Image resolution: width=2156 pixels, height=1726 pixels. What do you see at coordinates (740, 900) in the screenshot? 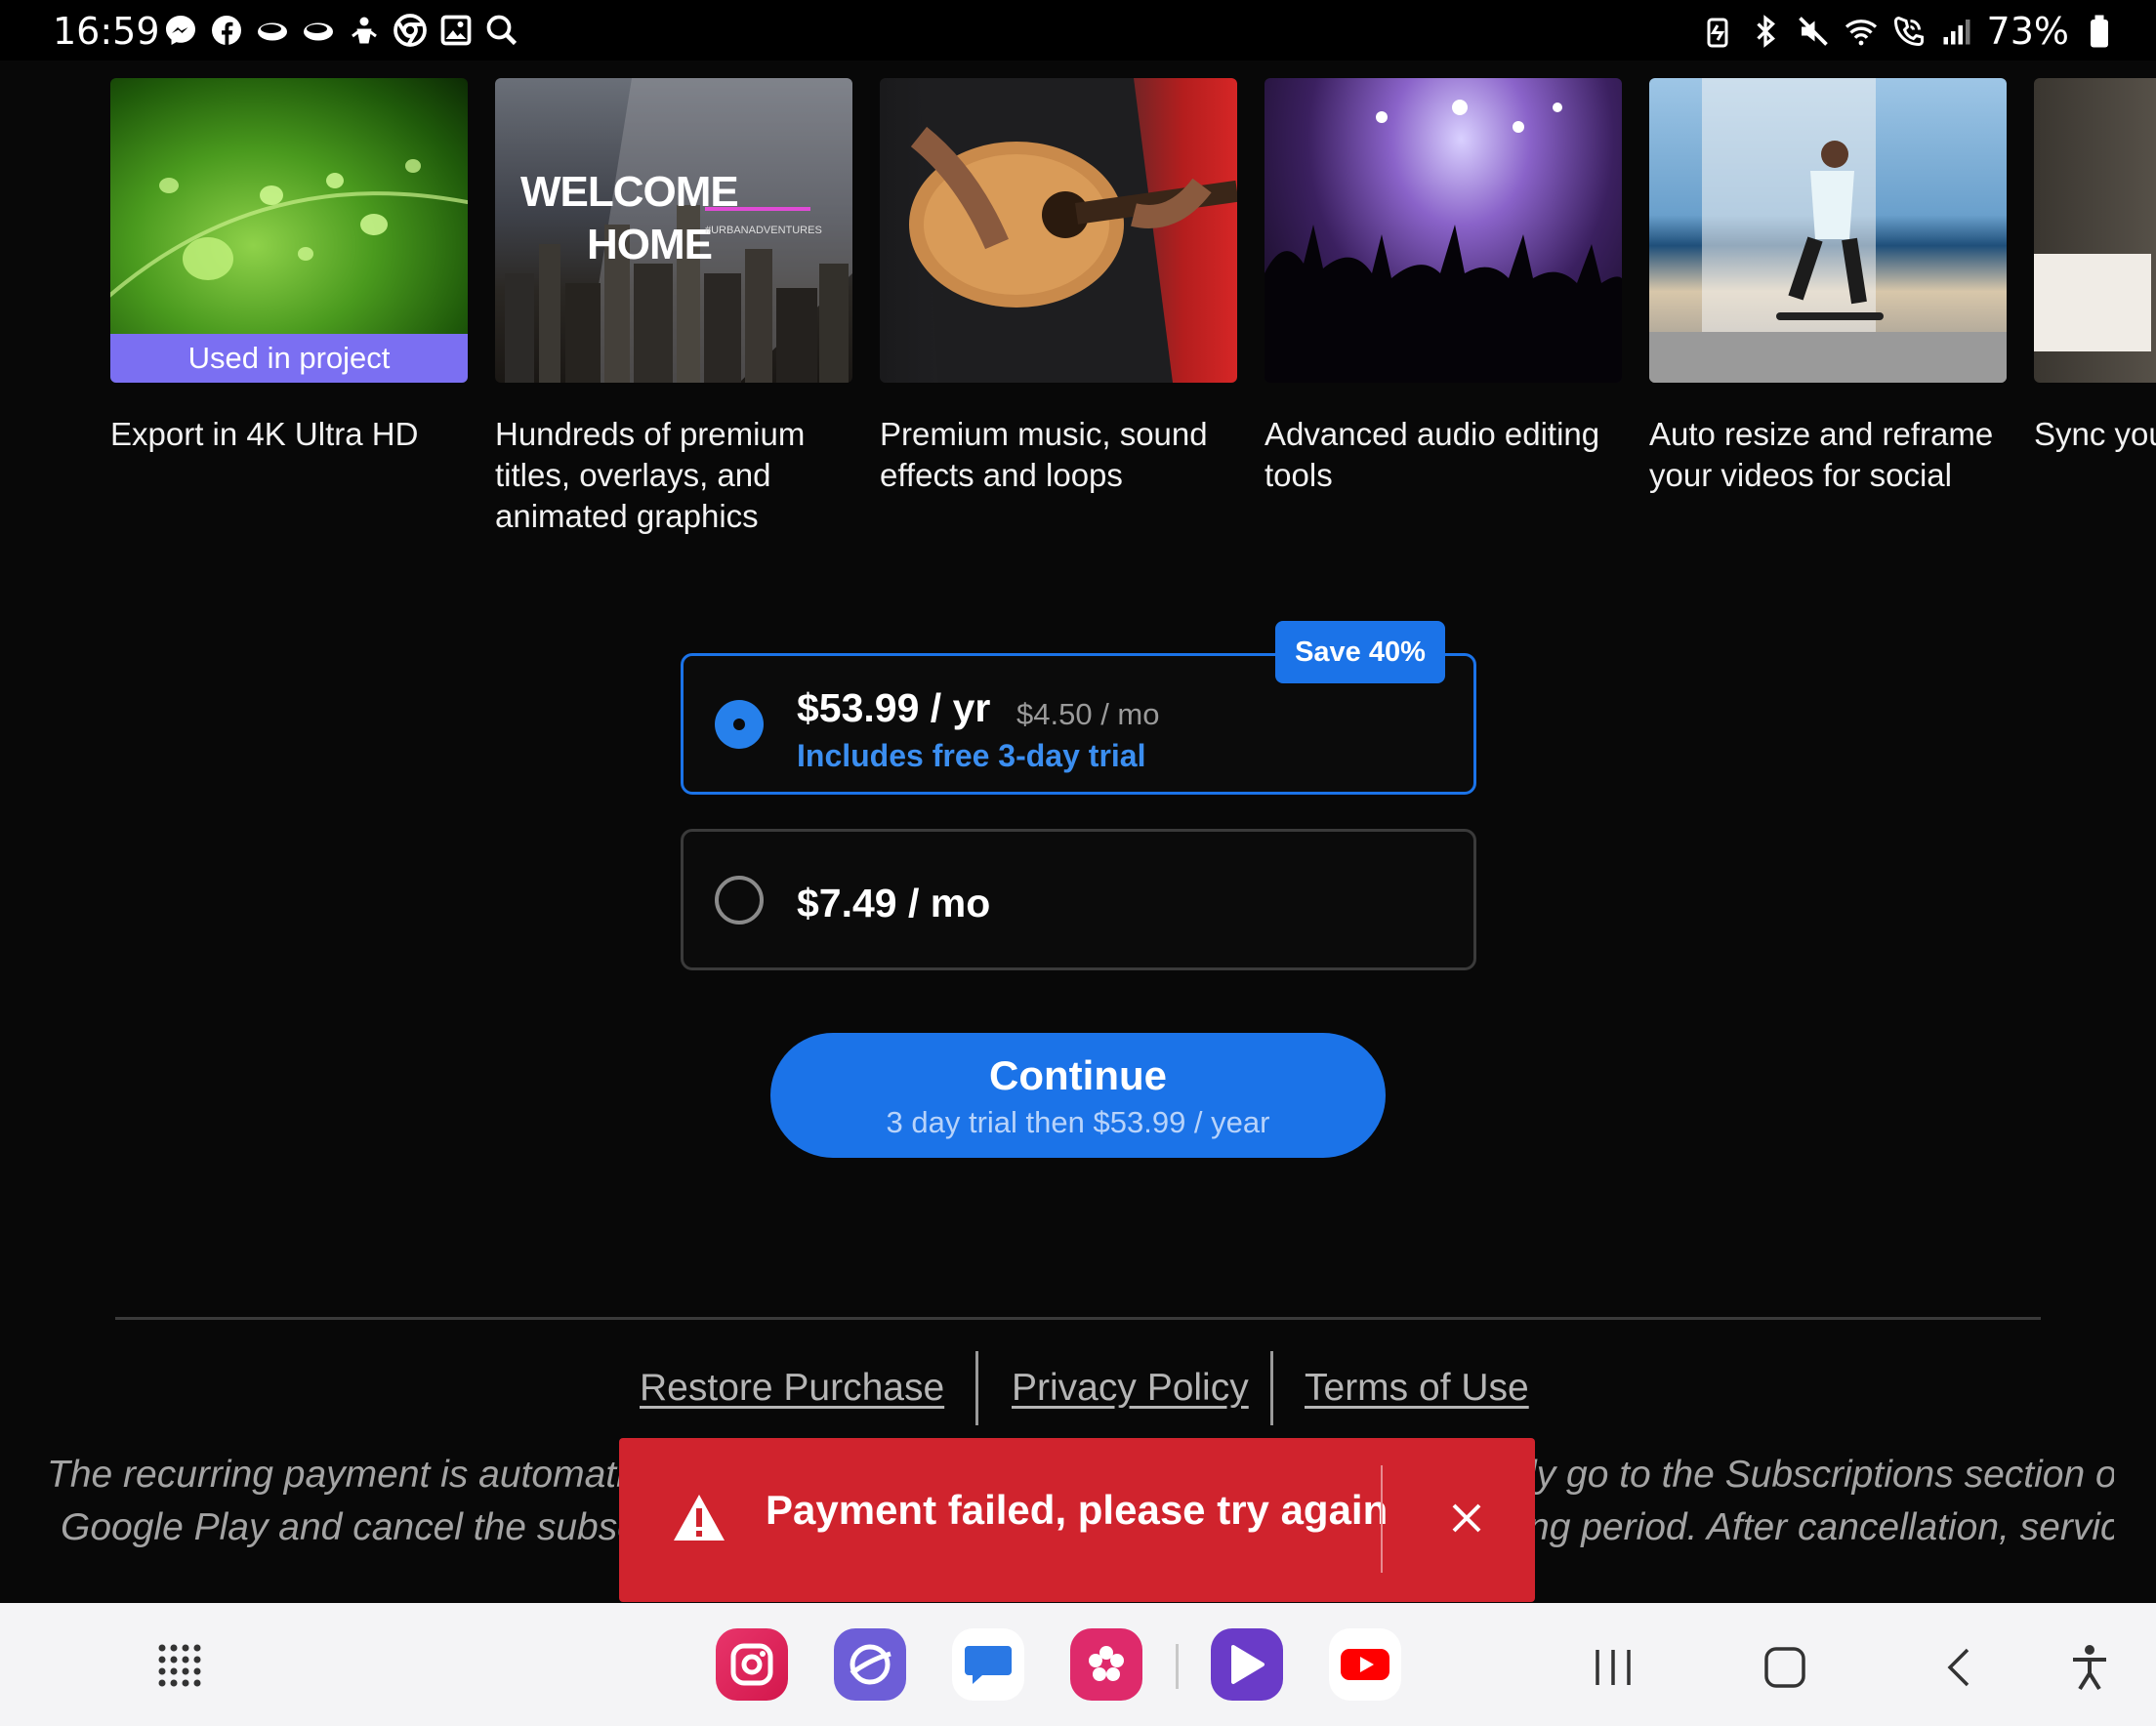
I see `radio-unselected` at bounding box center [740, 900].